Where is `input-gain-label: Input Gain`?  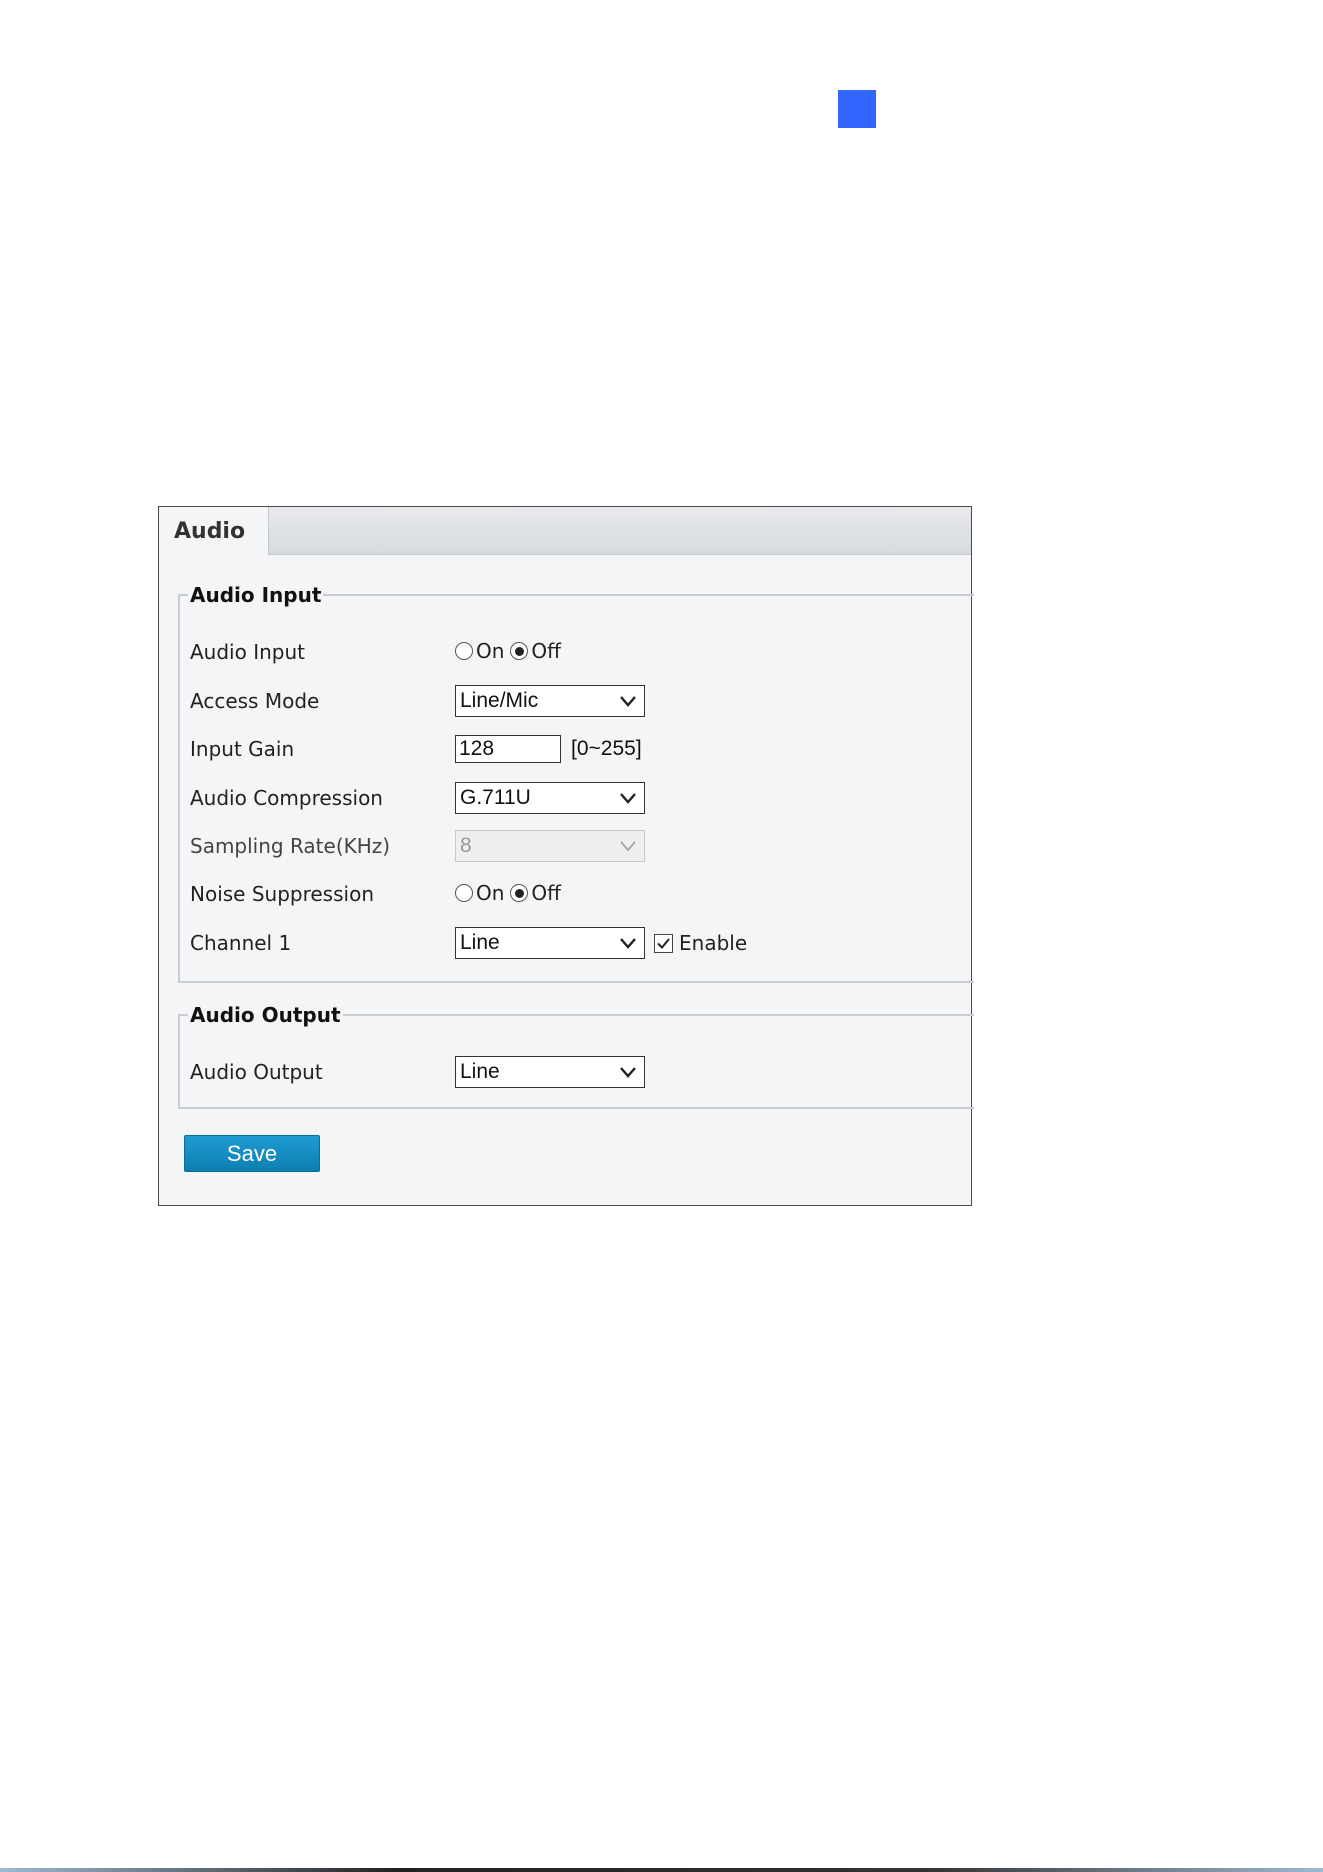 input-gain-label: Input Gain is located at coordinates (242, 749).